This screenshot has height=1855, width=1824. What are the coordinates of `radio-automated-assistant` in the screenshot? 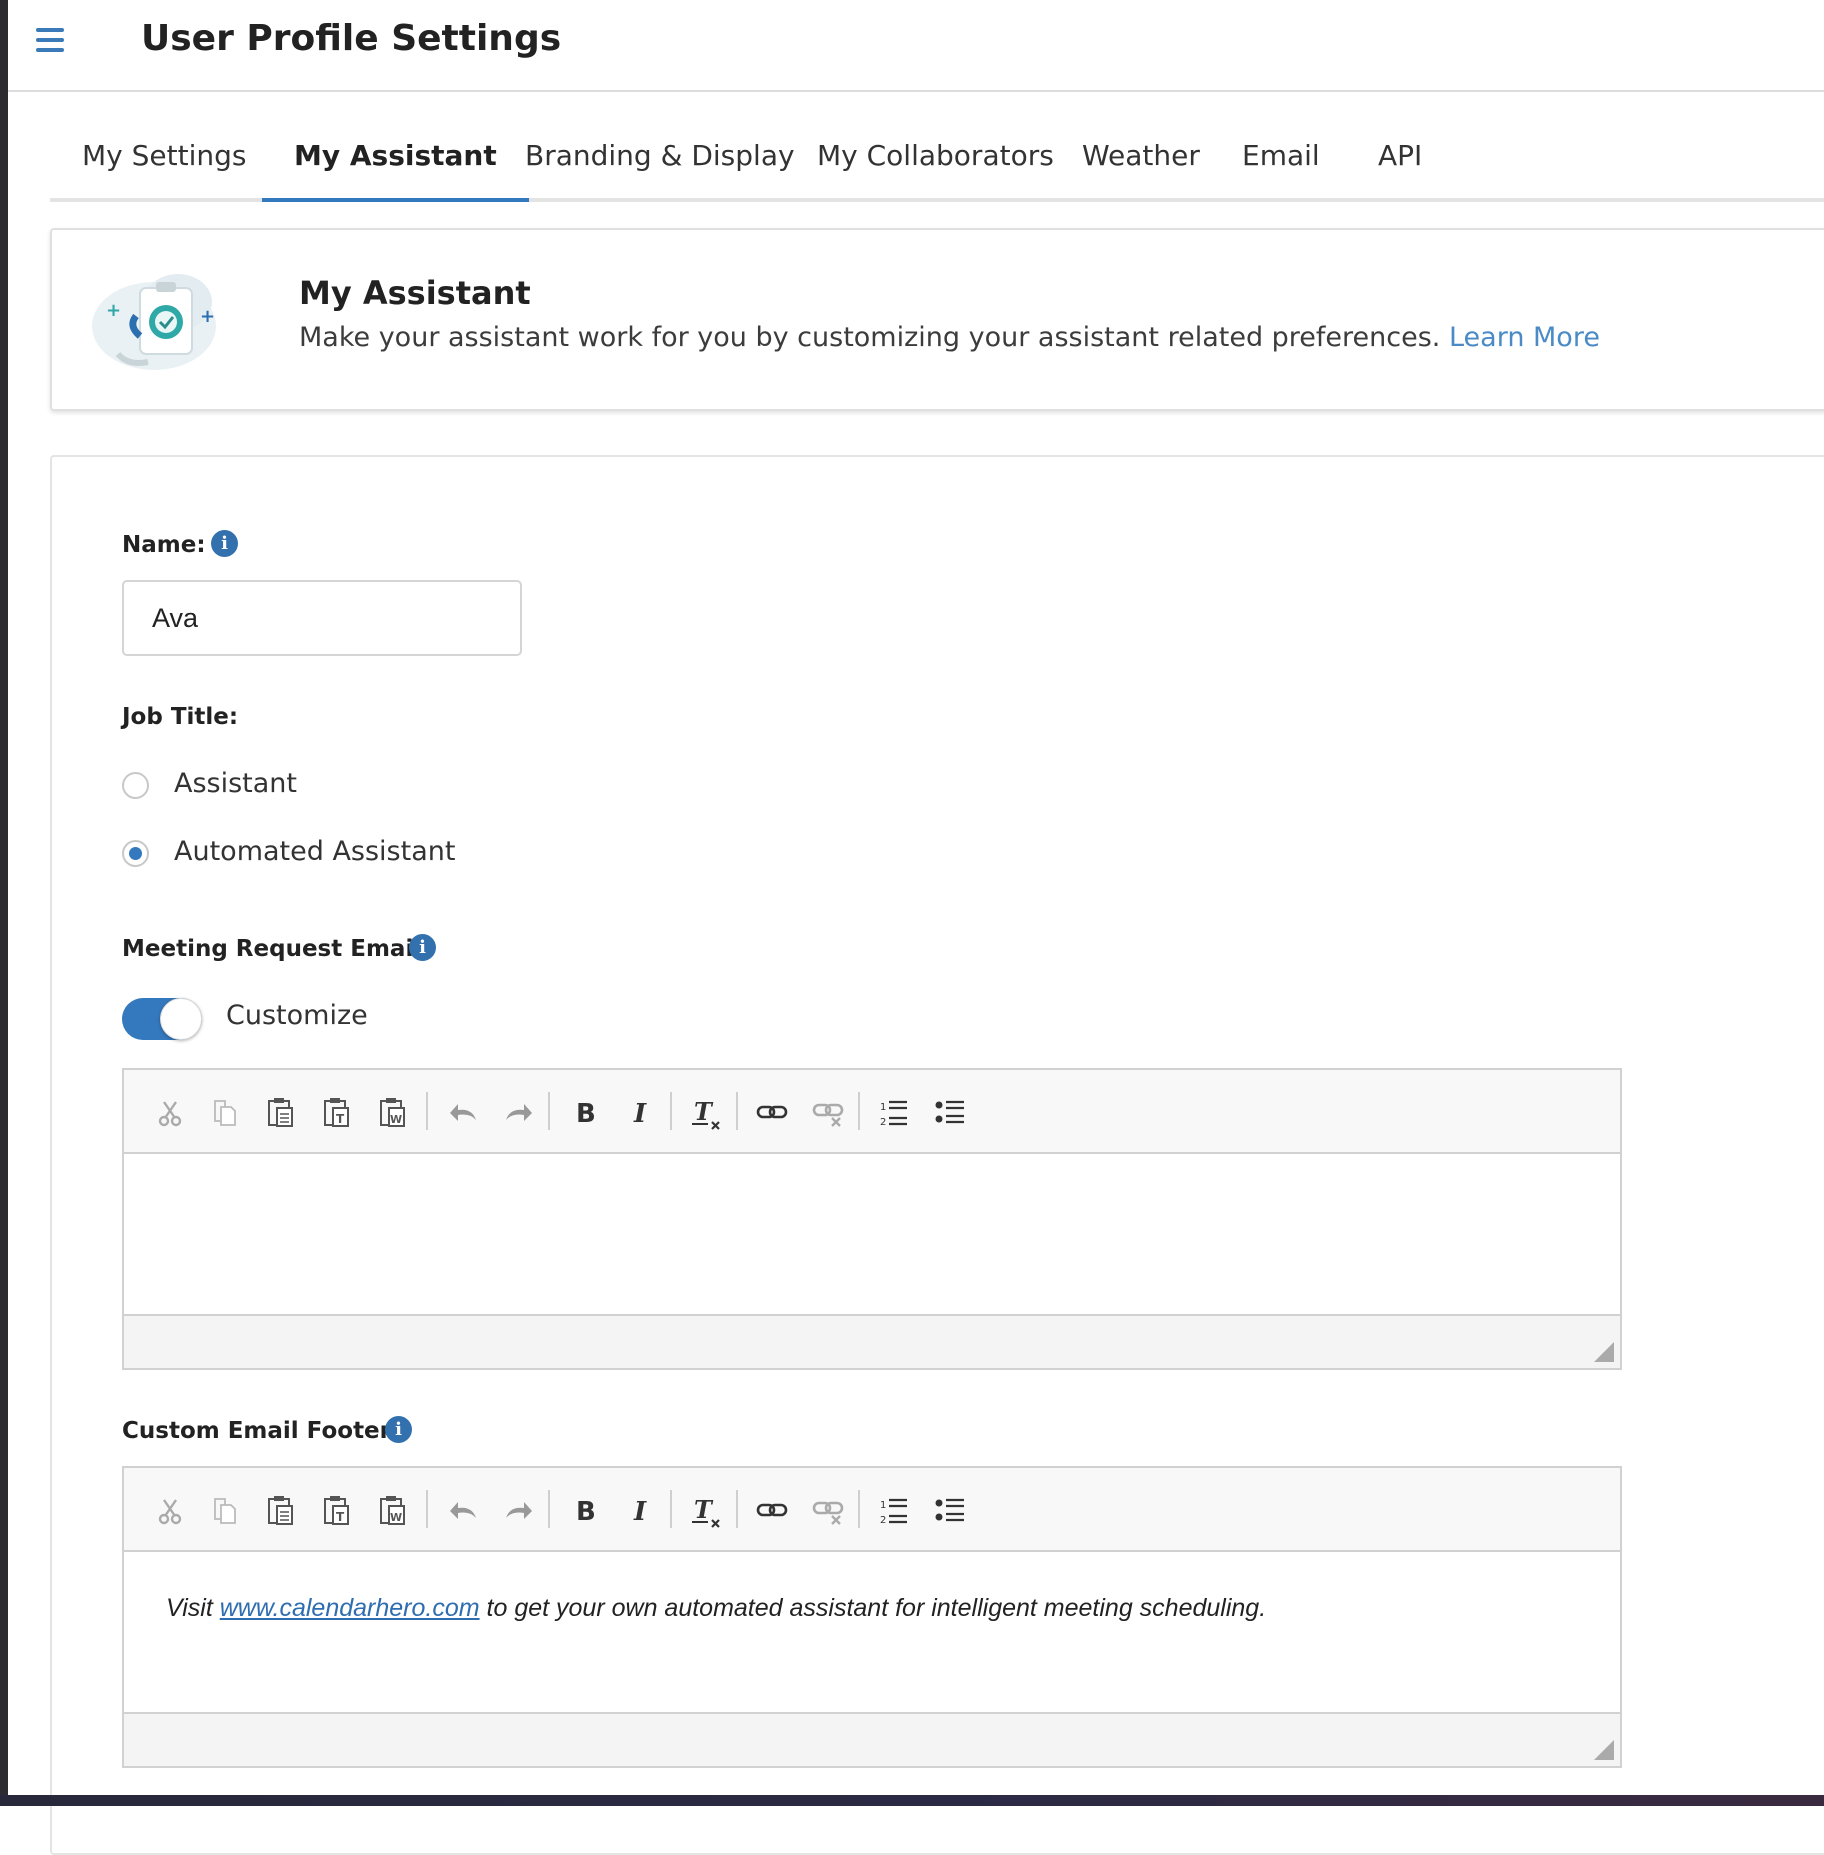 It's located at (135, 853).